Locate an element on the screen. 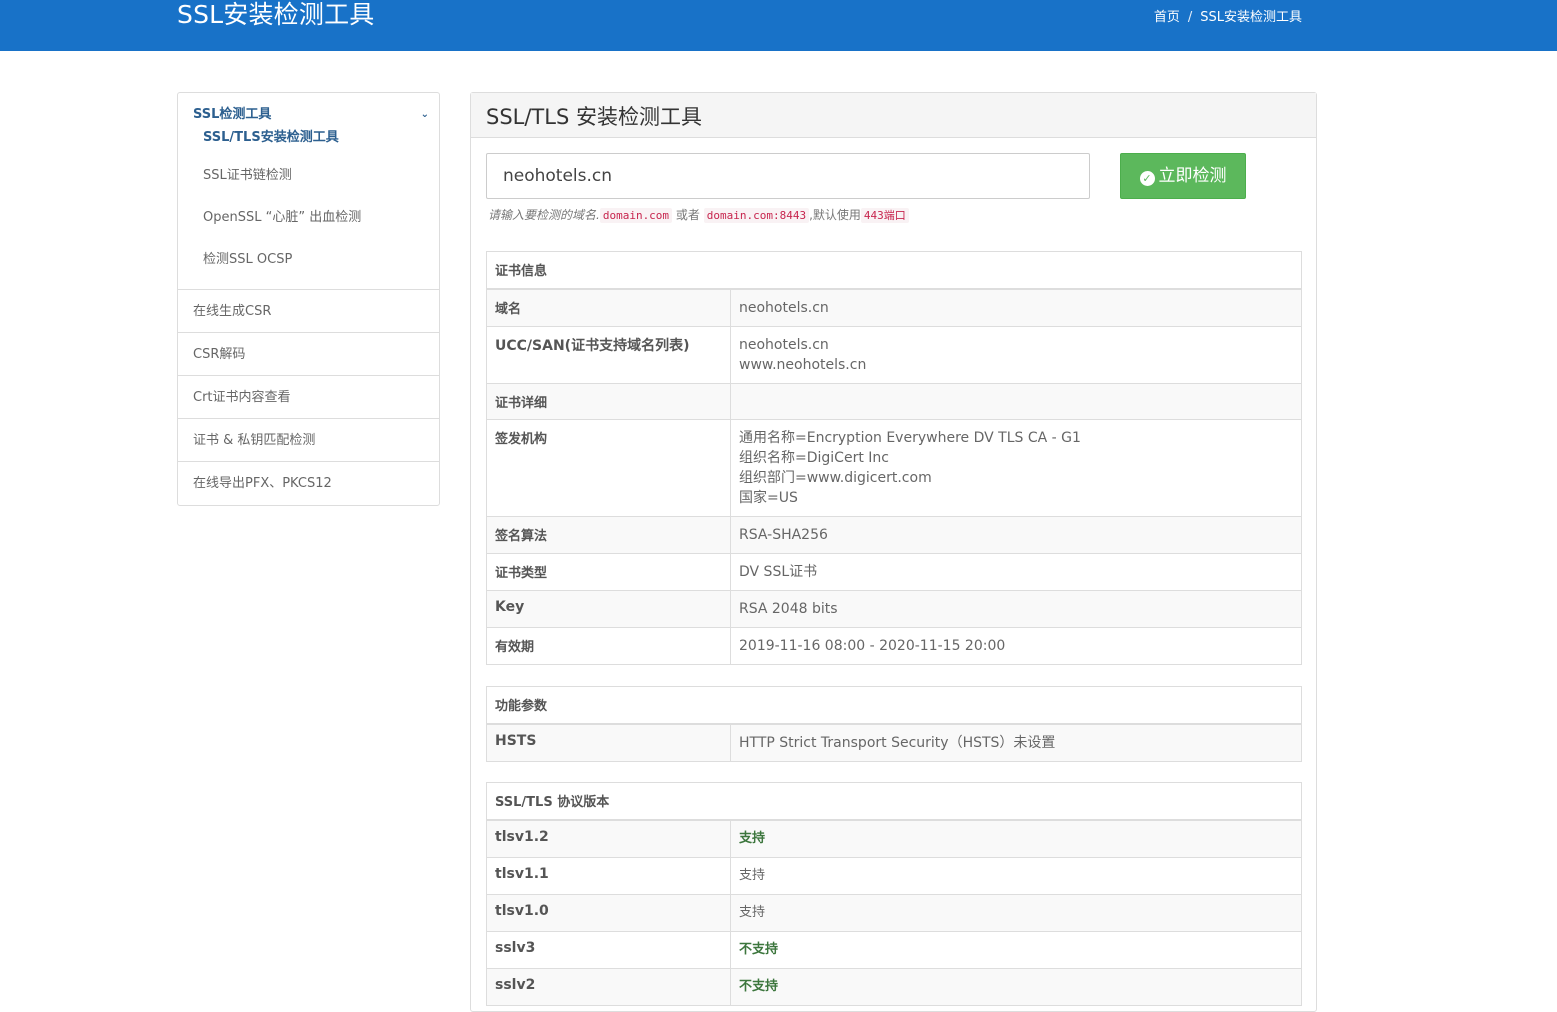 This screenshot has height=1012, width=1557. hint-or: 或者 is located at coordinates (687, 215).